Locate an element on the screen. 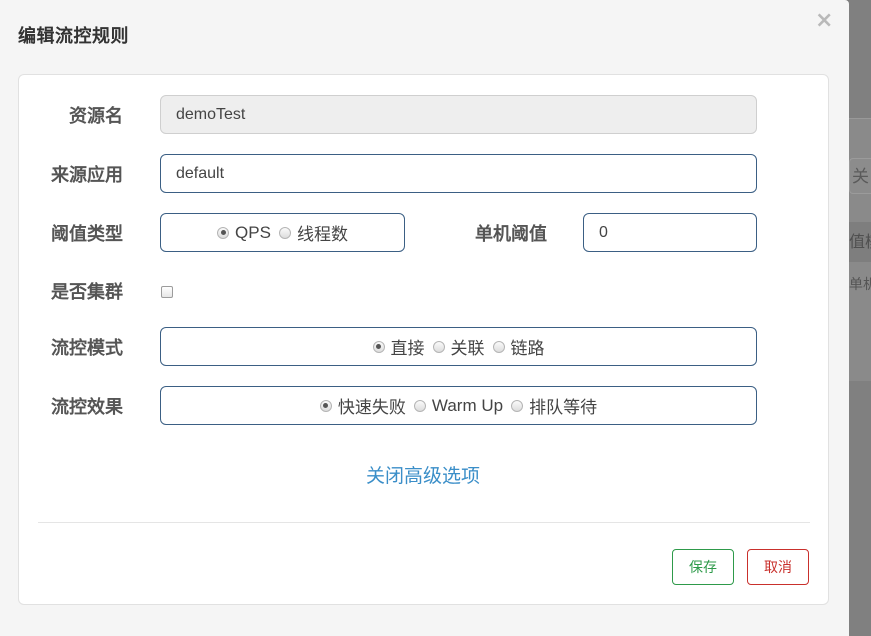 The height and width of the screenshot is (636, 871). close-advanced-options-link: 关闭高级选项 is located at coordinates (423, 474).